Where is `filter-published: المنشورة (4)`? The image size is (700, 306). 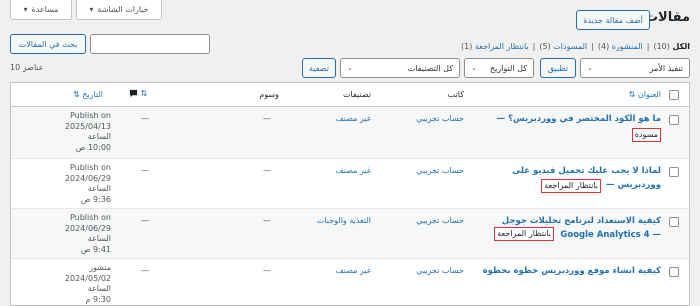
filter-published: المنشورة (4) is located at coordinates (620, 46).